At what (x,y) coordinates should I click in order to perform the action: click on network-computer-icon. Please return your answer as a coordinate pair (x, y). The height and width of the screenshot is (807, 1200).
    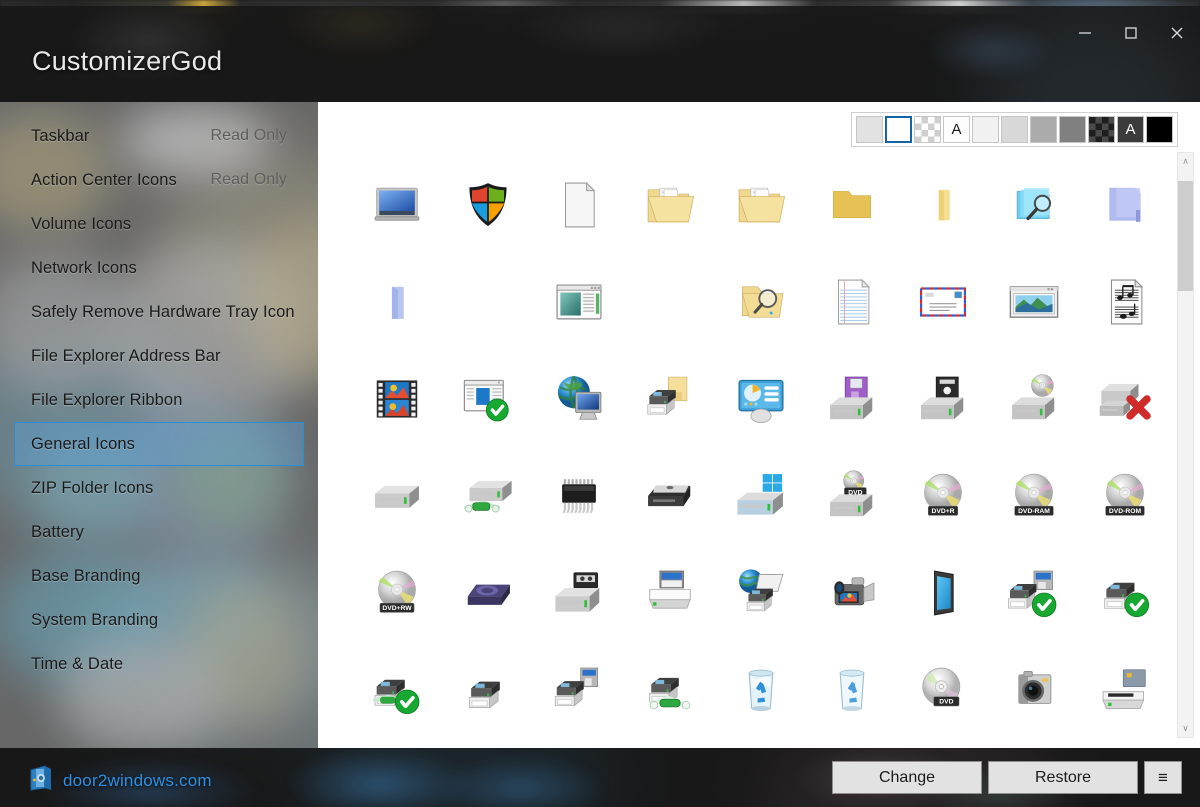
    Looking at the image, I should click on (578, 398).